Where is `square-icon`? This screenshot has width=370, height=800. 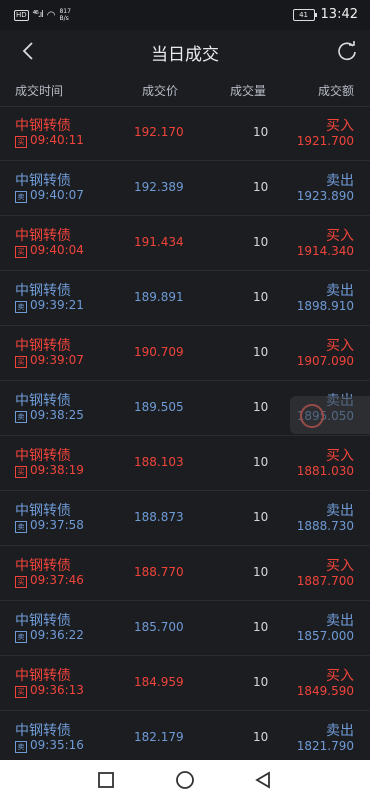 square-icon is located at coordinates (106, 780).